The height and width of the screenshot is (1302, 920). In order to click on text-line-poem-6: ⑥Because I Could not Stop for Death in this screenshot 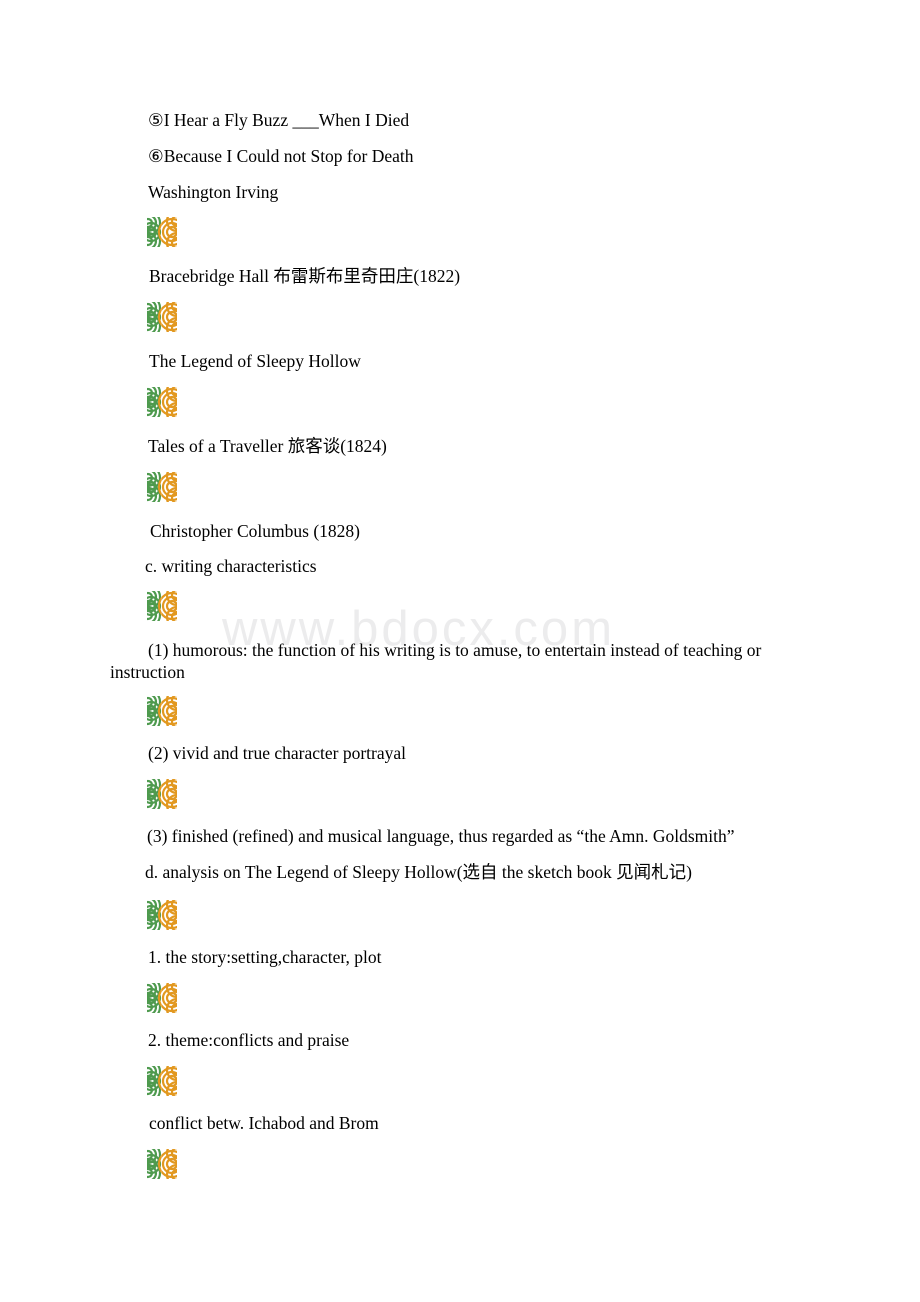, I will do `click(281, 156)`.